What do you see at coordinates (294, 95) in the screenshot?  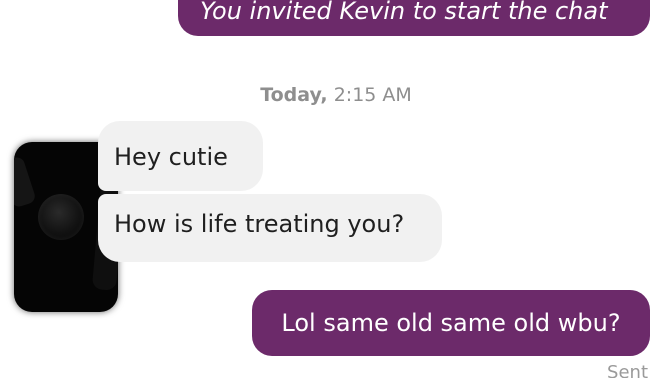 I see `timestamp-day: Today,` at bounding box center [294, 95].